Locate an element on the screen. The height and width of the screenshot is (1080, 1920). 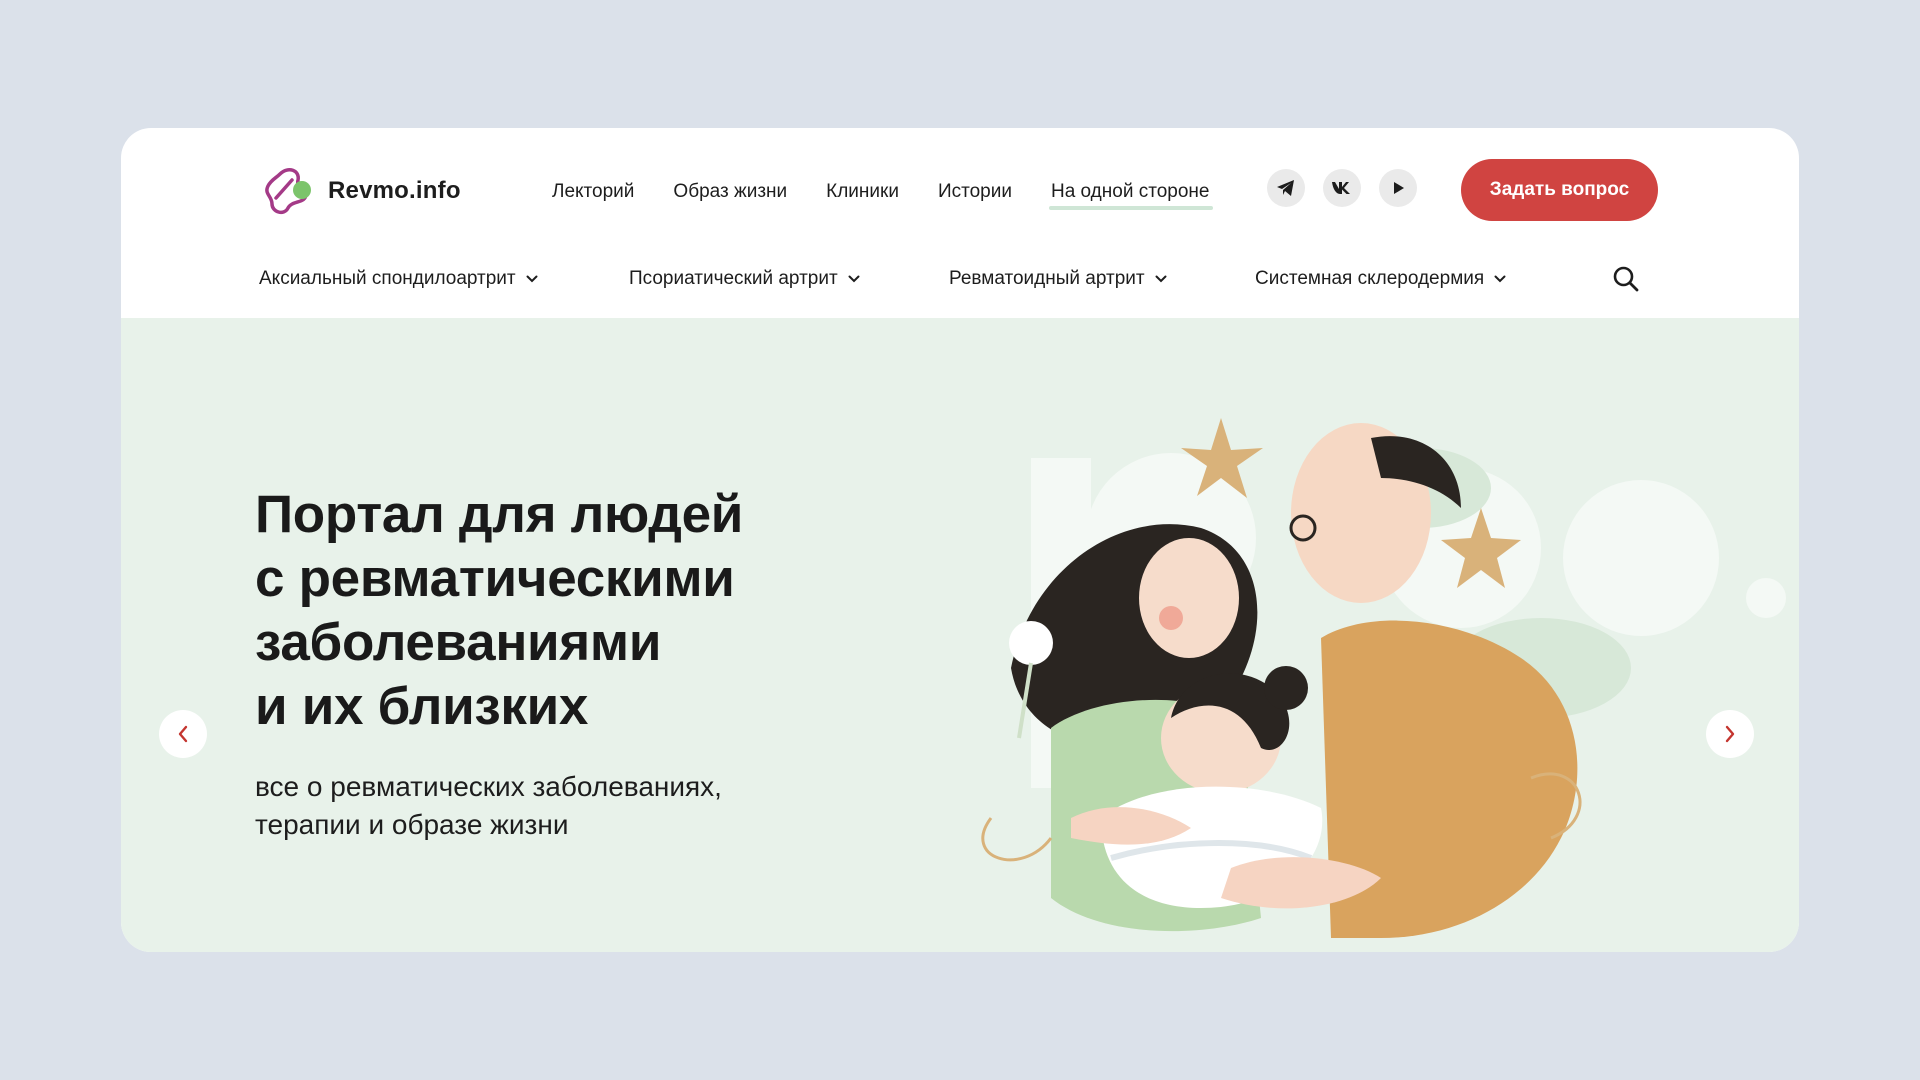
chevron-left-icon is located at coordinates (183, 734).